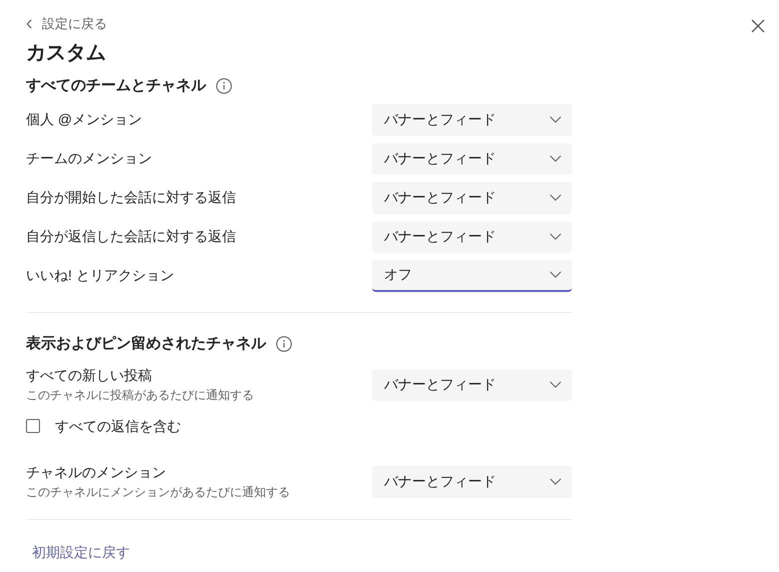  I want to click on section-heading: 表示およびピン留めされたチャネル, so click(146, 344).